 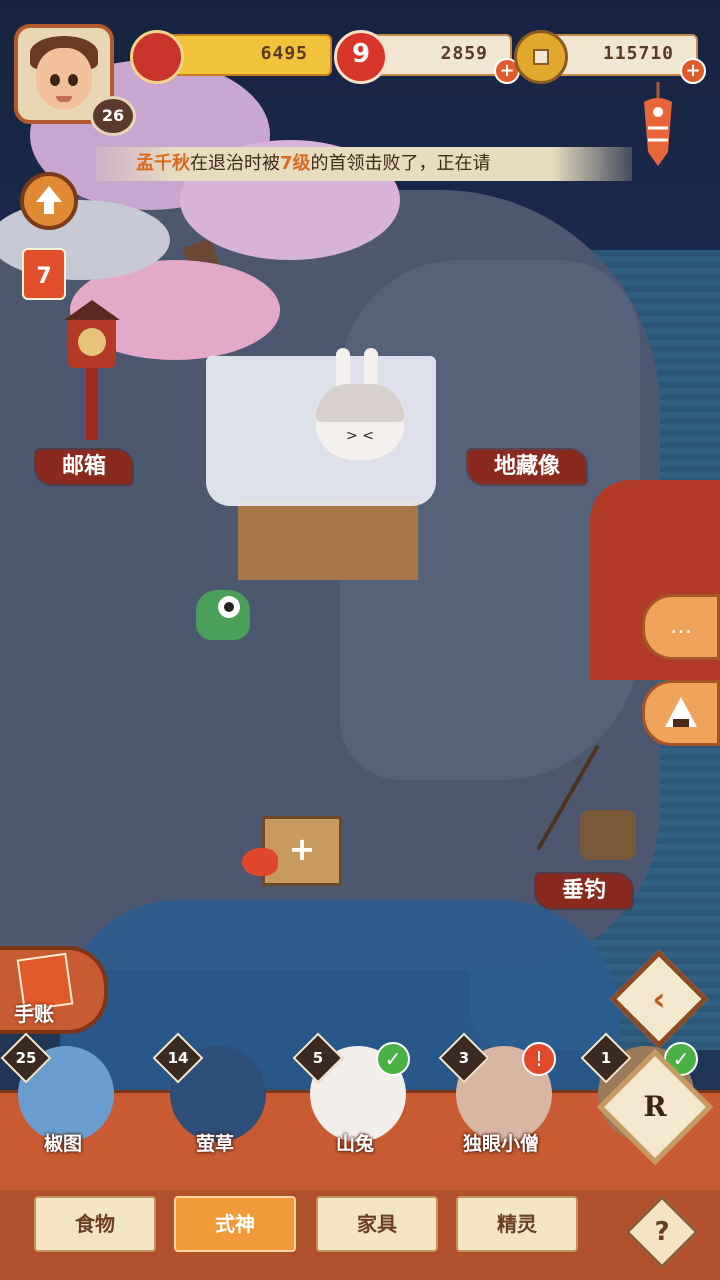 I want to click on notice-text: 在退治时被, so click(x=235, y=163).